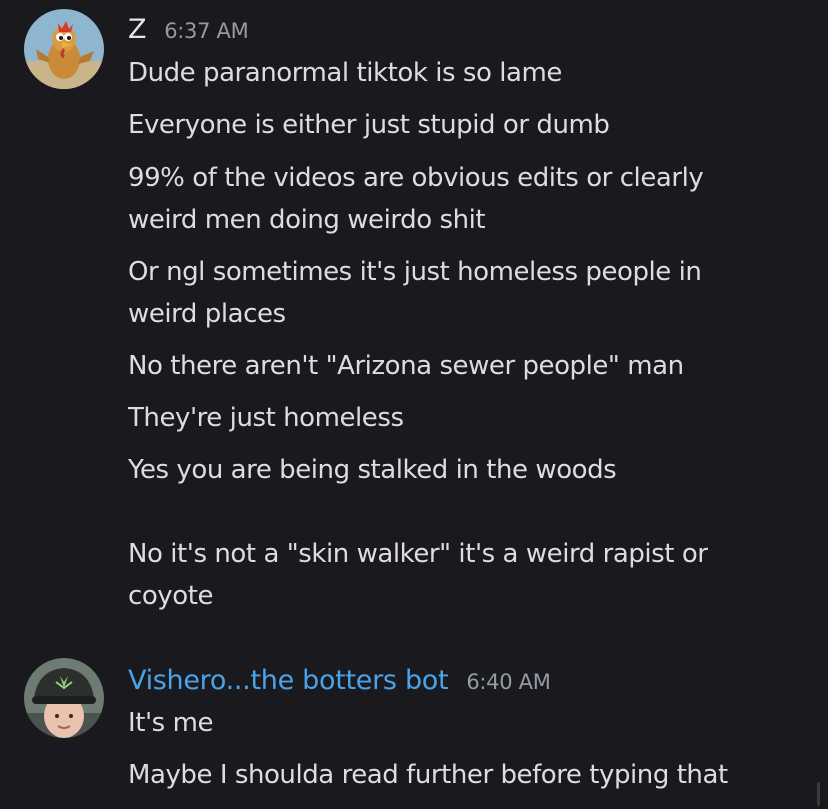  I want to click on person-with-cap-avatar-icon, so click(64, 698).